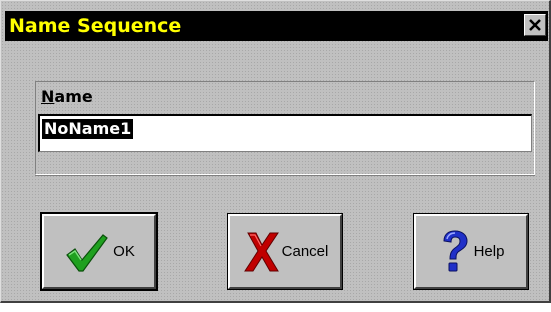  What do you see at coordinates (261, 251) in the screenshot?
I see `x-cross-icon` at bounding box center [261, 251].